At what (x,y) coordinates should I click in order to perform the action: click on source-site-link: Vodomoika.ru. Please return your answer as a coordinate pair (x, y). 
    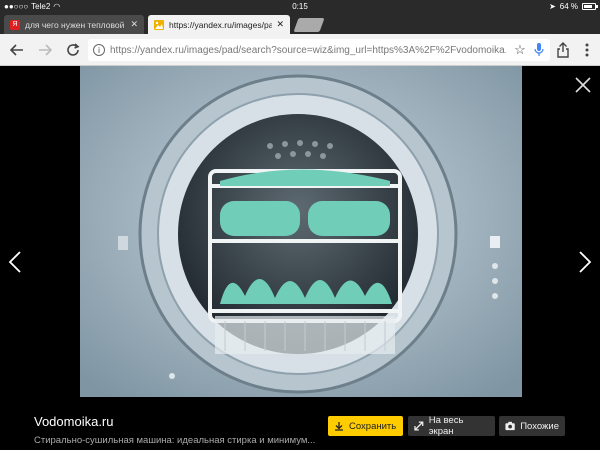
    Looking at the image, I should click on (174, 421).